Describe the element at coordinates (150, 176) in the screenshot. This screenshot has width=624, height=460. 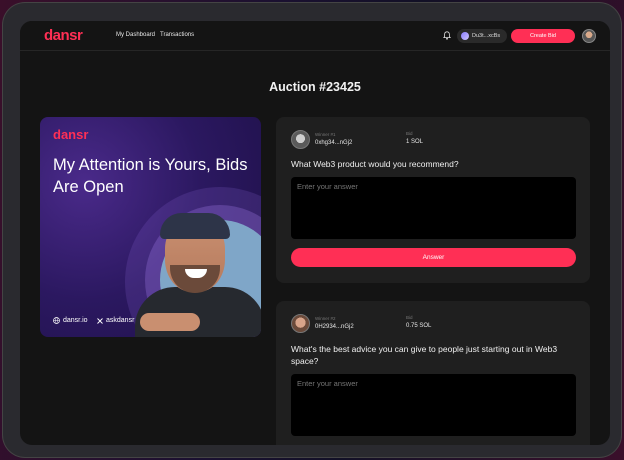
I see `banner-headline: My Attention is Yours, Bids Are Open` at that location.